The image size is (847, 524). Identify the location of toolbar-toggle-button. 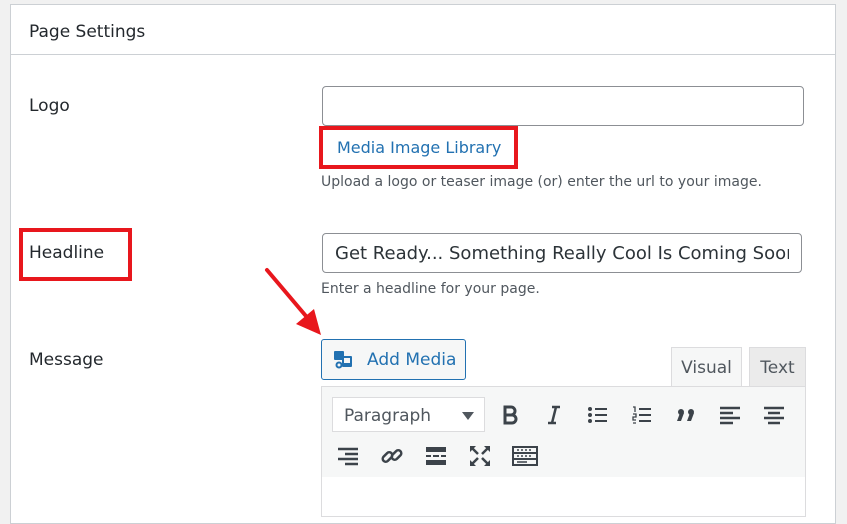
(524, 456).